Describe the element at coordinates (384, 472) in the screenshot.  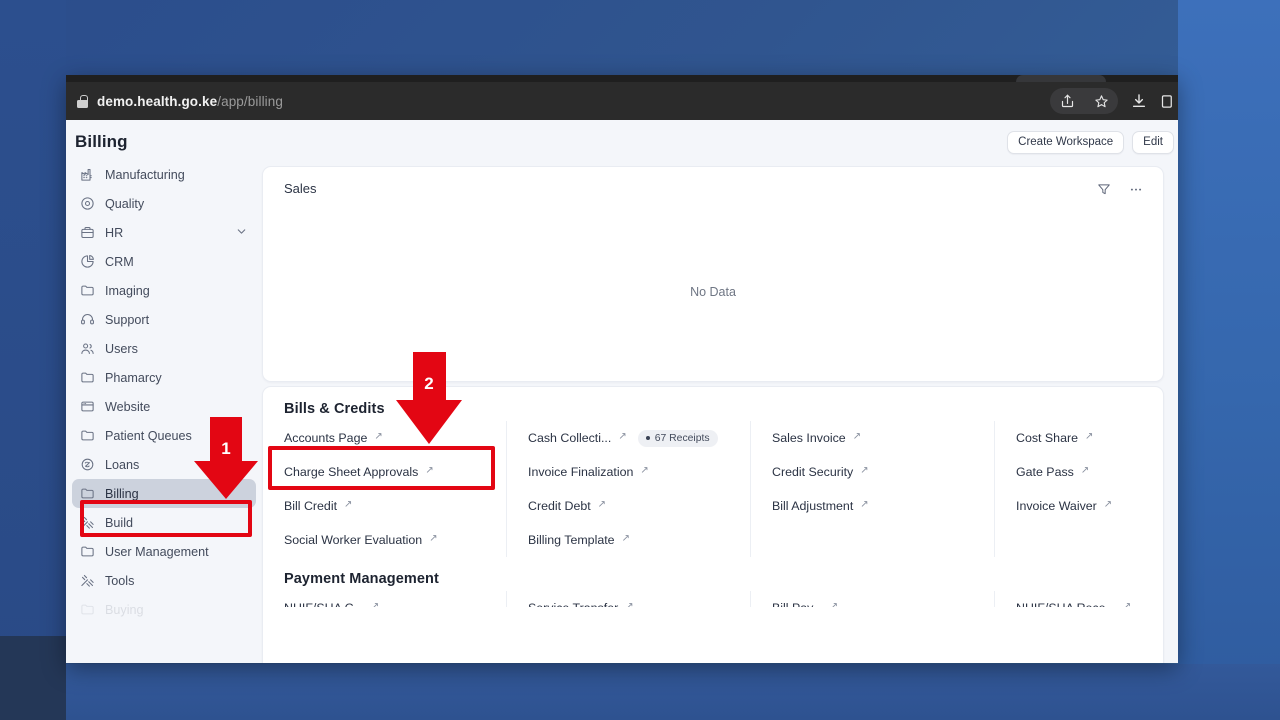
I see `link-charge-sheet-approvals: Charge Sheet Approvals ↗` at that location.